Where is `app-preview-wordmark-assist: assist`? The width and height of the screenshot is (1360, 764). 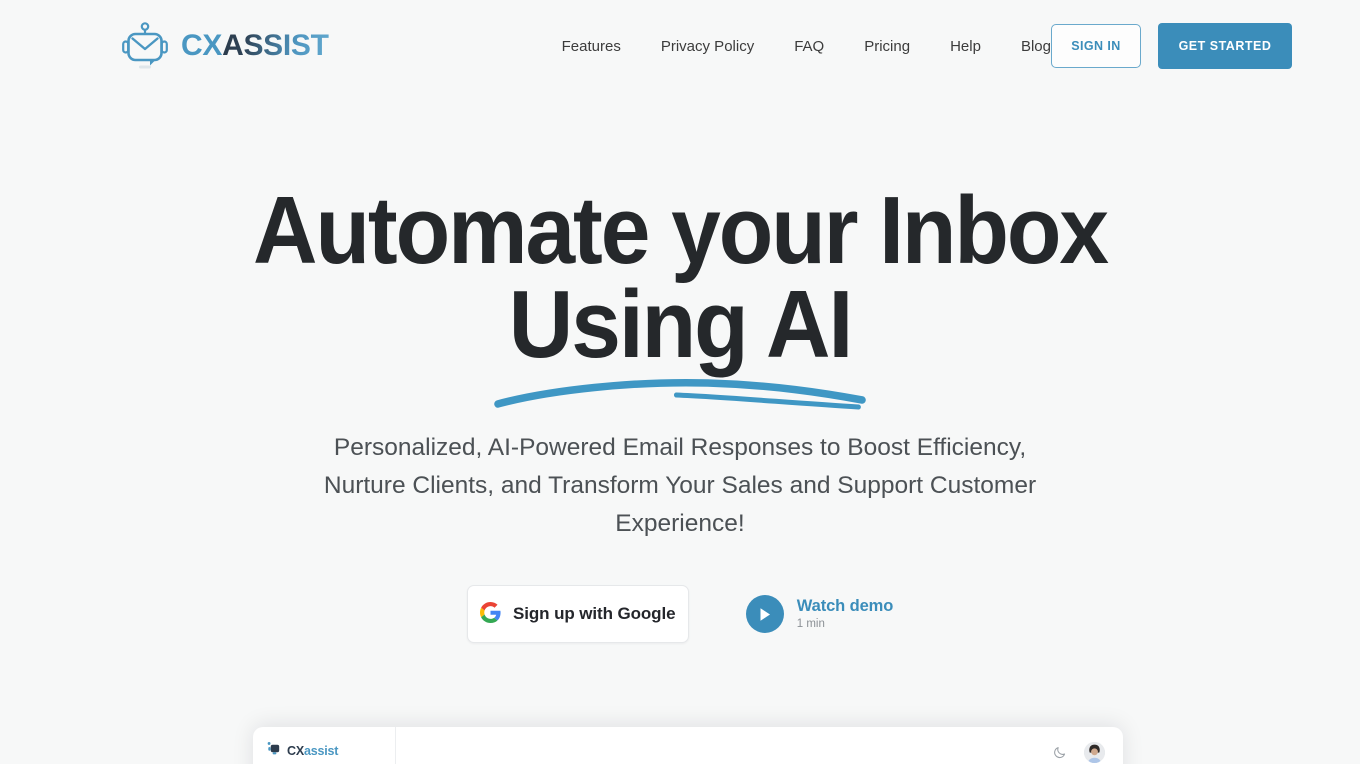
app-preview-wordmark-assist: assist is located at coordinates (321, 751).